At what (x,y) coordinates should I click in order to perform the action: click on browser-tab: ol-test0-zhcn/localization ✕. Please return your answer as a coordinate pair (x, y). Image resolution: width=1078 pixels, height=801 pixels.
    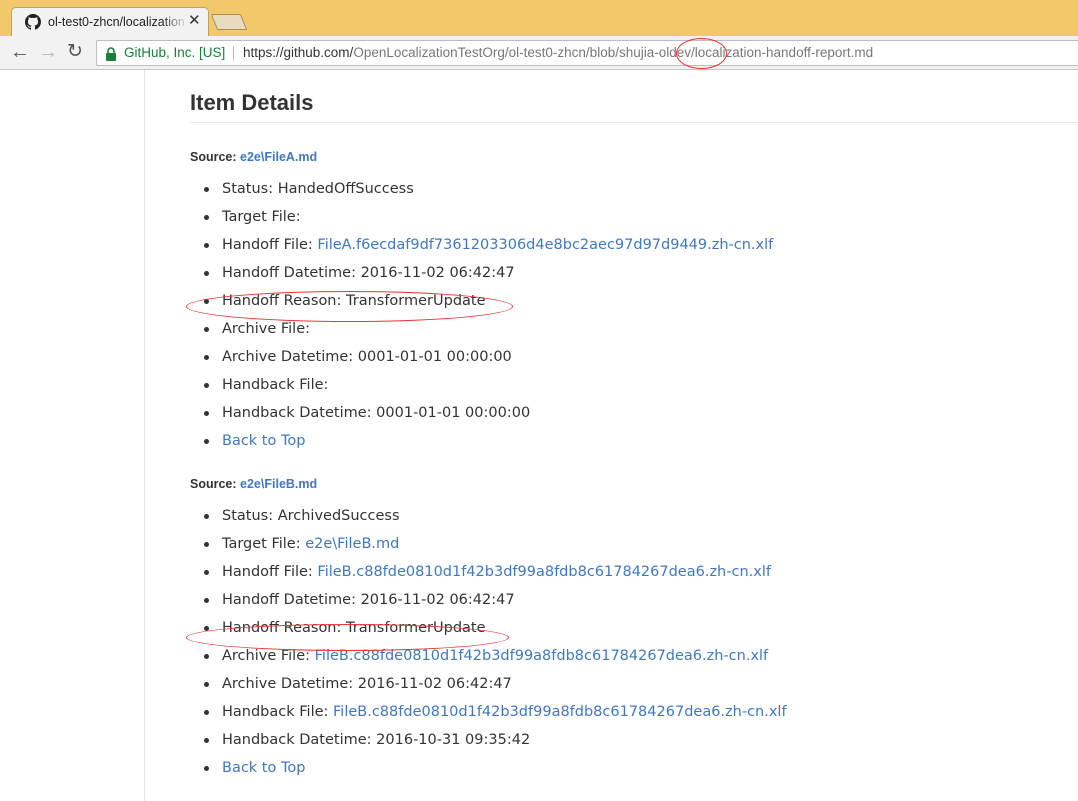
    Looking at the image, I should click on (110, 22).